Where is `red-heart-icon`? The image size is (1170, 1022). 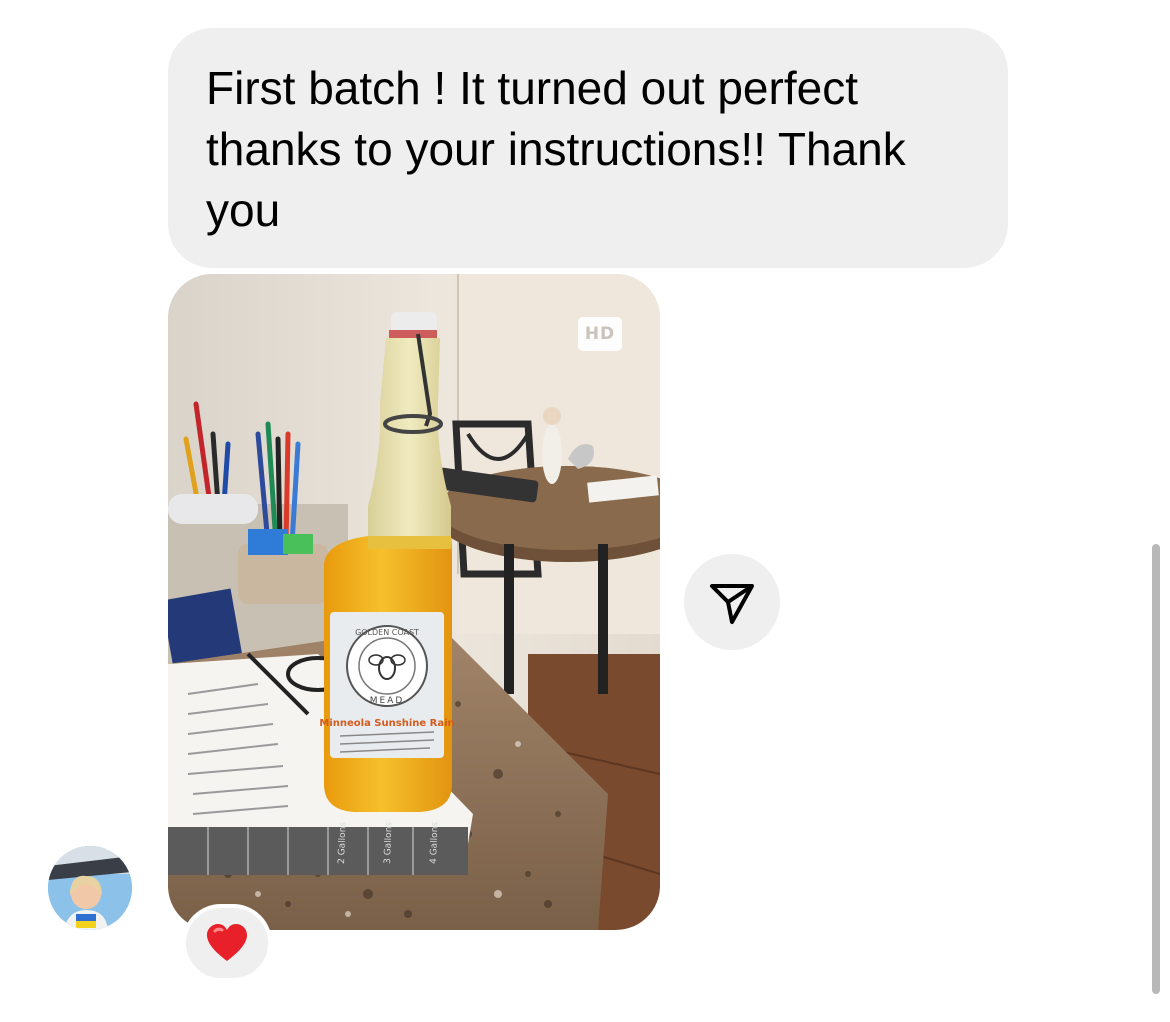 red-heart-icon is located at coordinates (227, 942).